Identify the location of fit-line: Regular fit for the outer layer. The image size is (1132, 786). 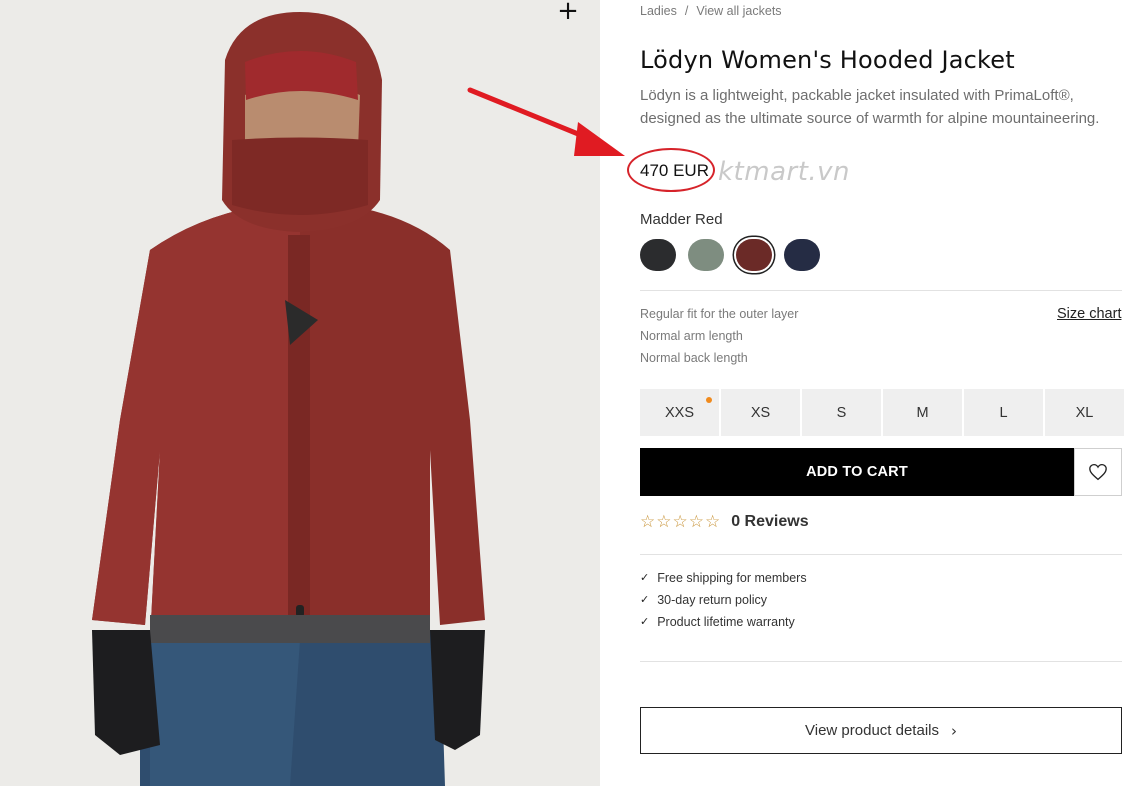
(719, 314).